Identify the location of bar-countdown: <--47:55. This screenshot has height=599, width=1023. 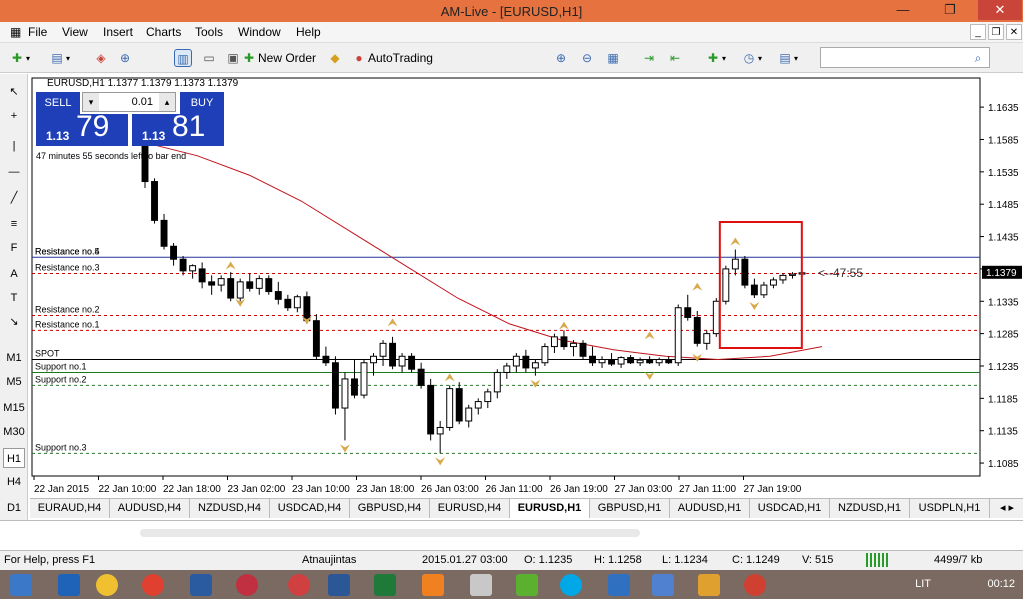
(840, 273).